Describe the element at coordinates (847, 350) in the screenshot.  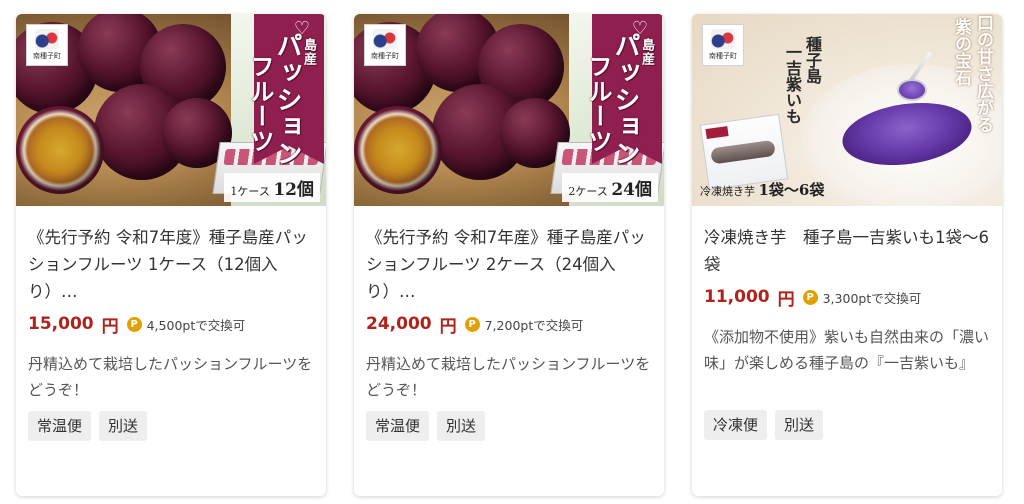
I see `product-description: 《添加物不使用》紫いも自然由来の「濃い味」が楽しめる種子島の『一吉紫いも』` at that location.